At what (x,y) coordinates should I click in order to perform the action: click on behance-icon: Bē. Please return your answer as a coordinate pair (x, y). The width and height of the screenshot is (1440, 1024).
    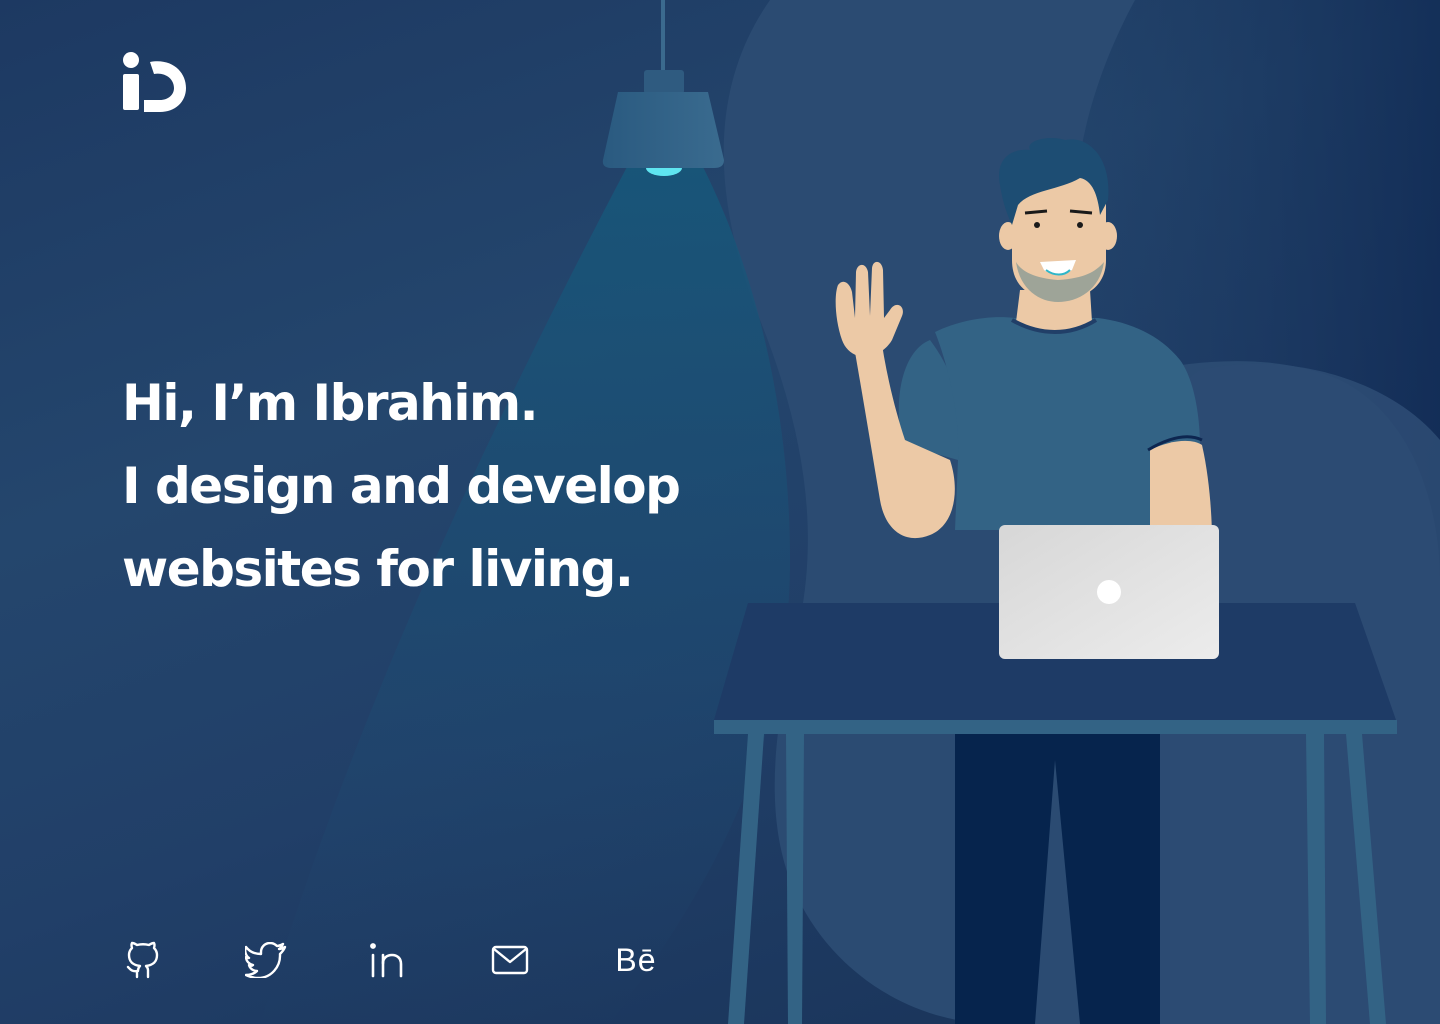
    Looking at the image, I should click on (636, 960).